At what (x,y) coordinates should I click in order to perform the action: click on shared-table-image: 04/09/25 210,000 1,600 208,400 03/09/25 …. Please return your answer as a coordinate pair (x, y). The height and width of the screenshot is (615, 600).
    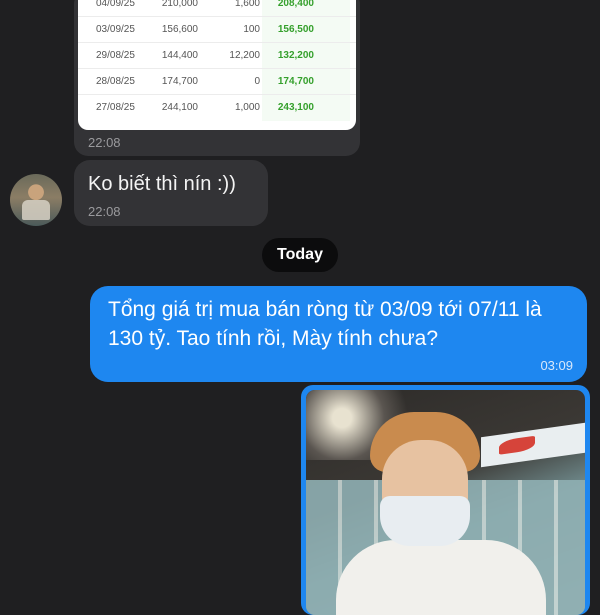
    Looking at the image, I should click on (217, 65).